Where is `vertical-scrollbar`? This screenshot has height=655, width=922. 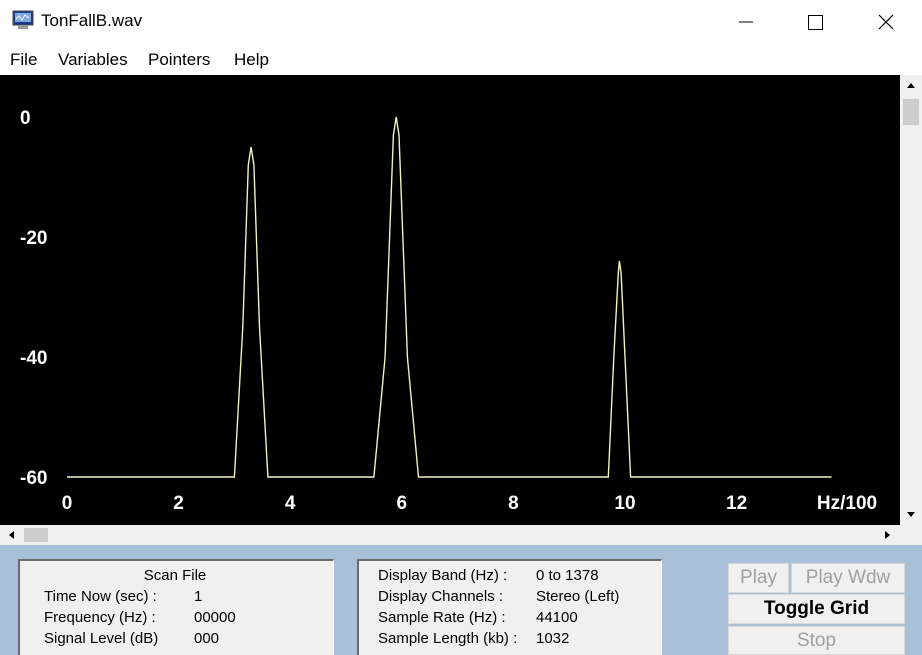
vertical-scrollbar is located at coordinates (911, 300).